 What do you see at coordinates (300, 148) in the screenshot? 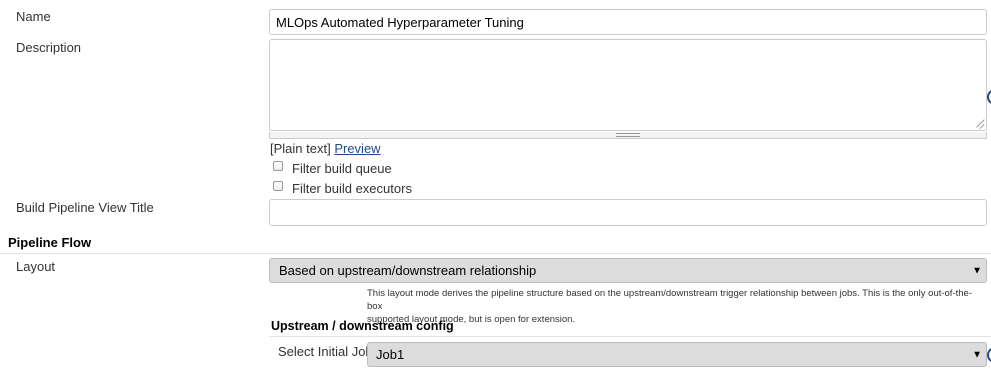
I see `format-prefix: [Plain text]` at bounding box center [300, 148].